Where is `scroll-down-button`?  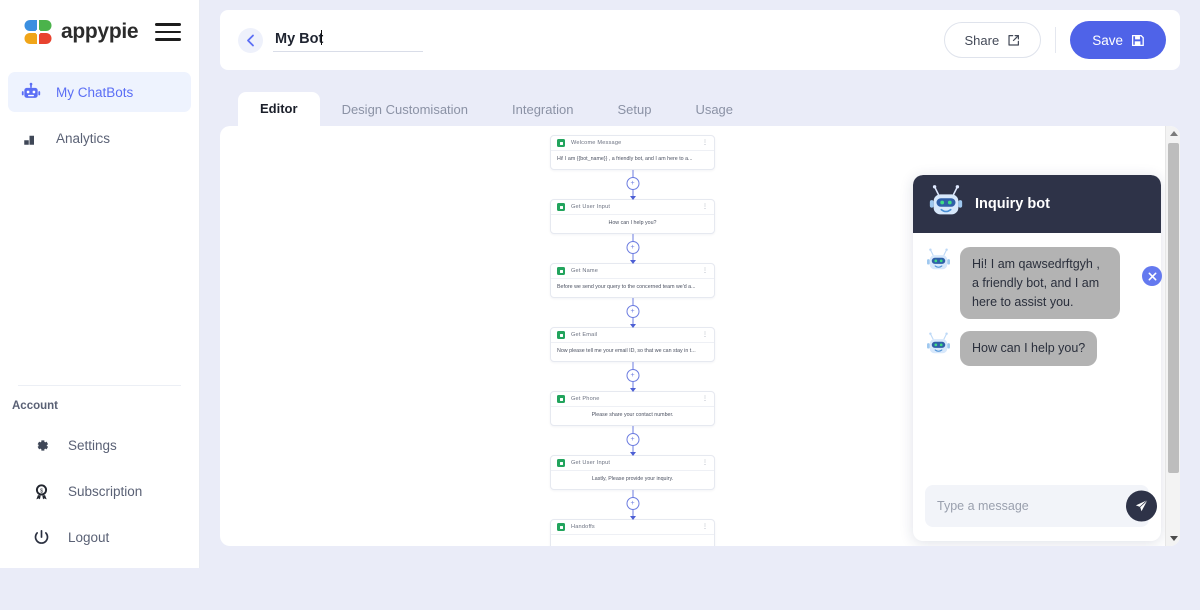 scroll-down-button is located at coordinates (1173, 538).